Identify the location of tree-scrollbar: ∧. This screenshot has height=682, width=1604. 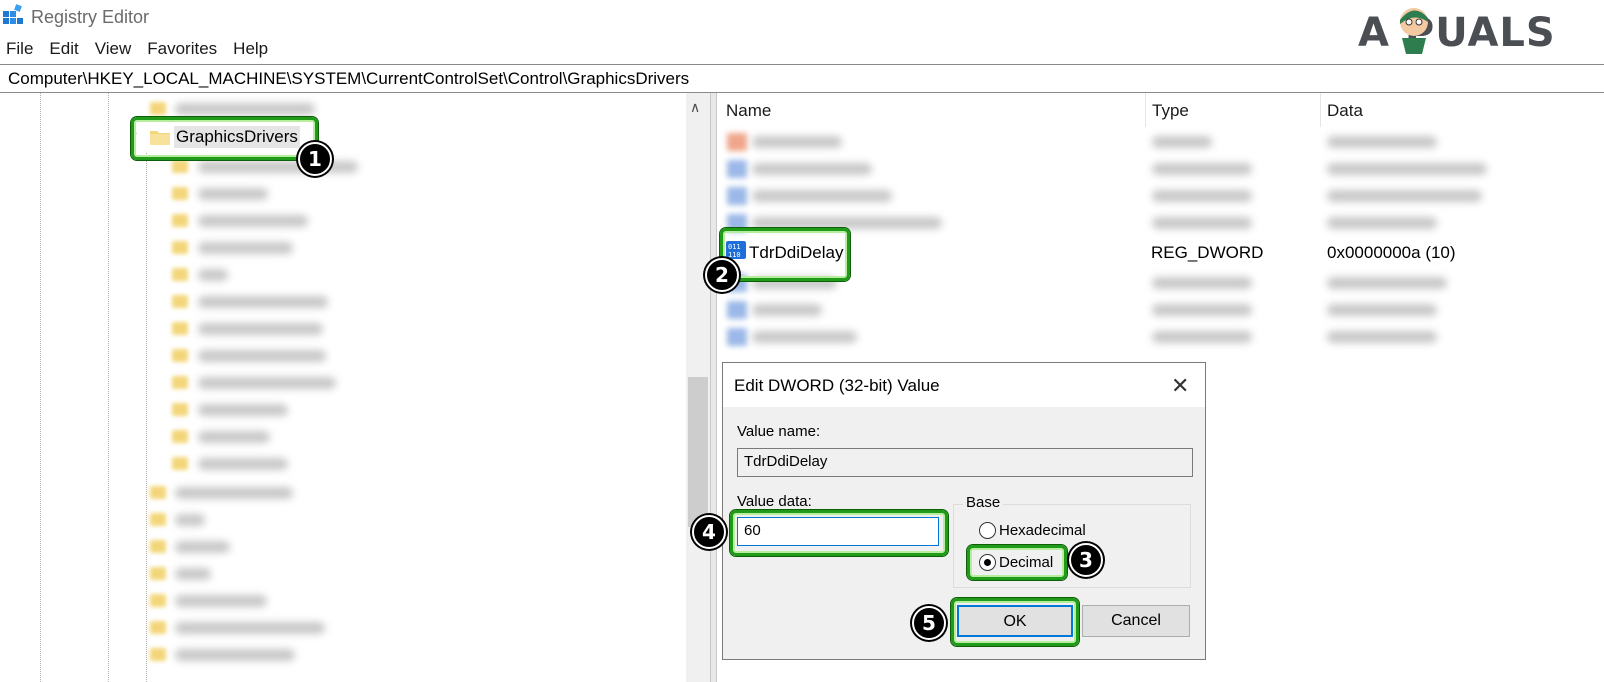
(698, 387).